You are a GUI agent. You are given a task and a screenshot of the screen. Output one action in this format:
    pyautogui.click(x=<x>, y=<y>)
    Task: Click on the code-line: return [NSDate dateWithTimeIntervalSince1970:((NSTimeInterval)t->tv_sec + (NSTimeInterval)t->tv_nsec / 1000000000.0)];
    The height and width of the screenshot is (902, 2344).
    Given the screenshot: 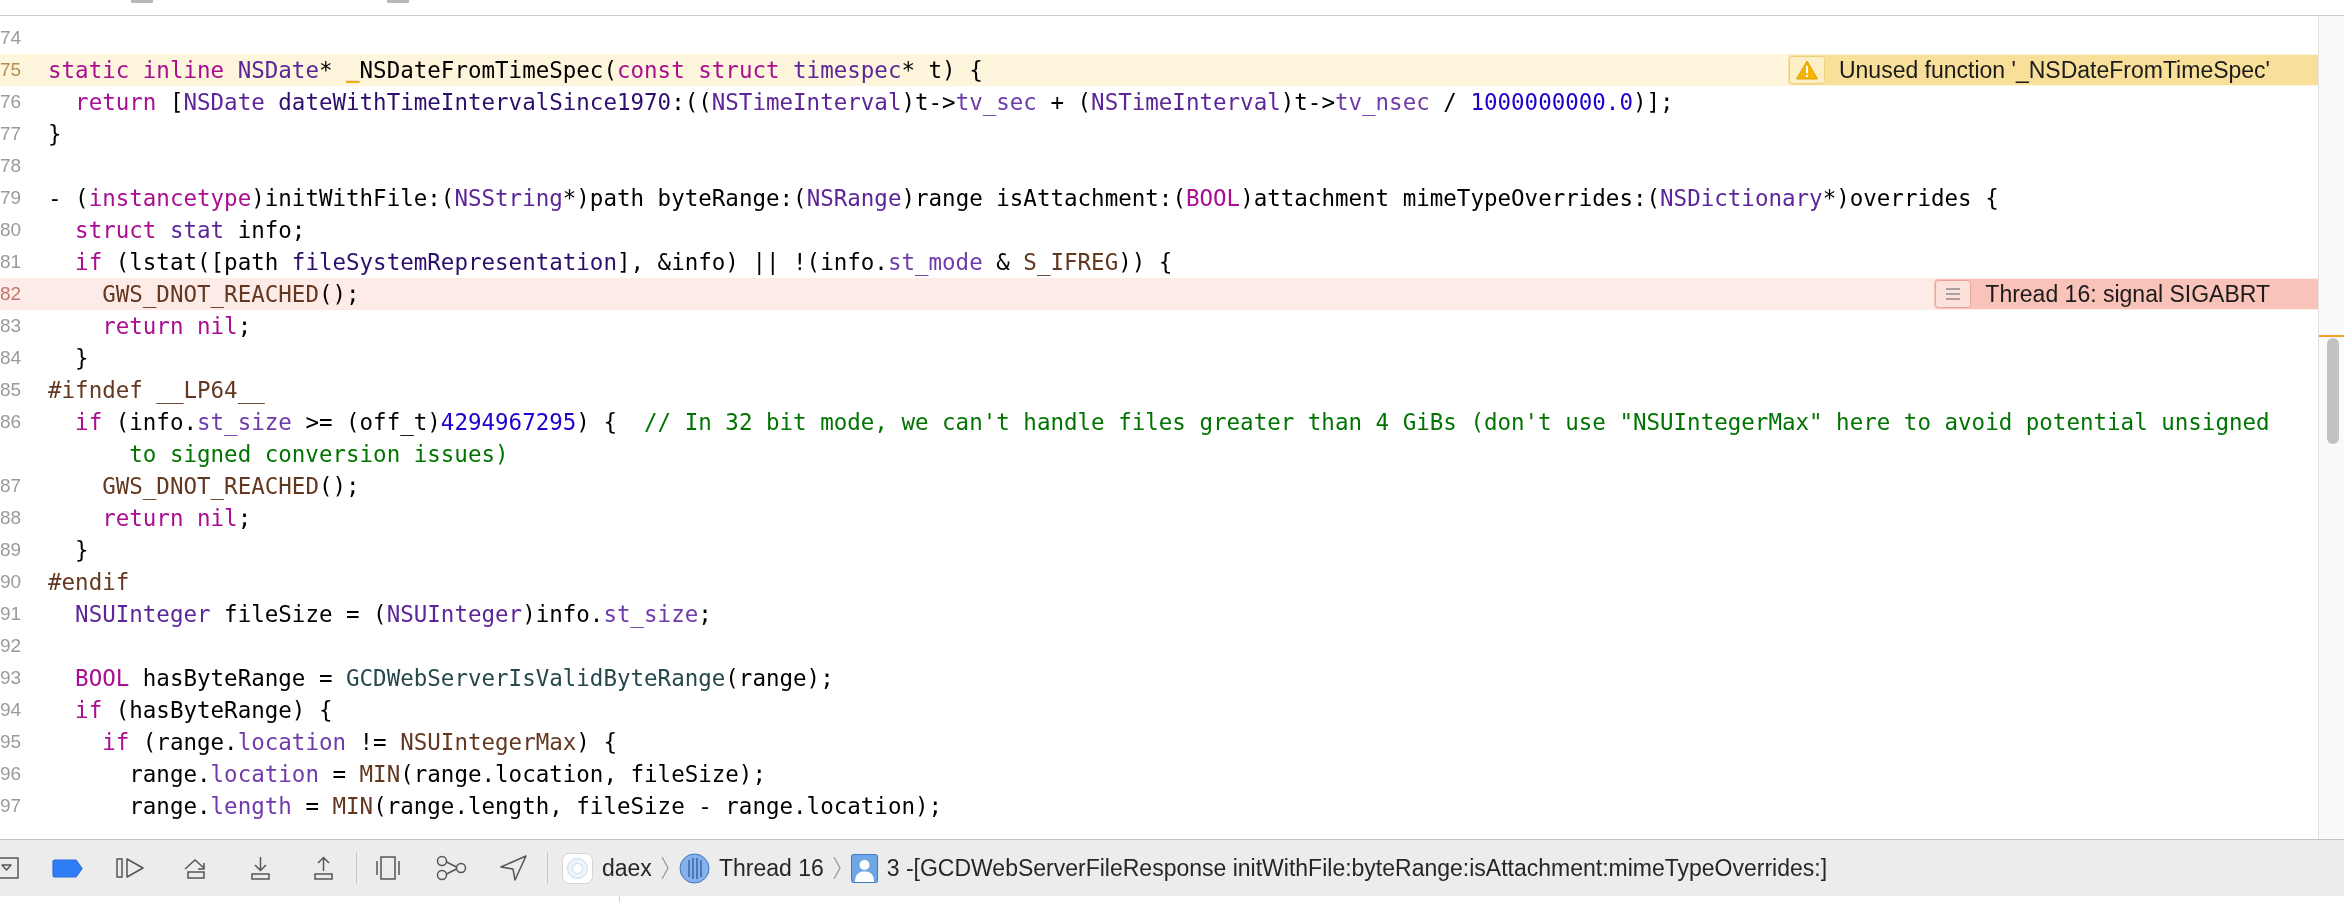 What is the action you would take?
    pyautogui.click(x=874, y=103)
    